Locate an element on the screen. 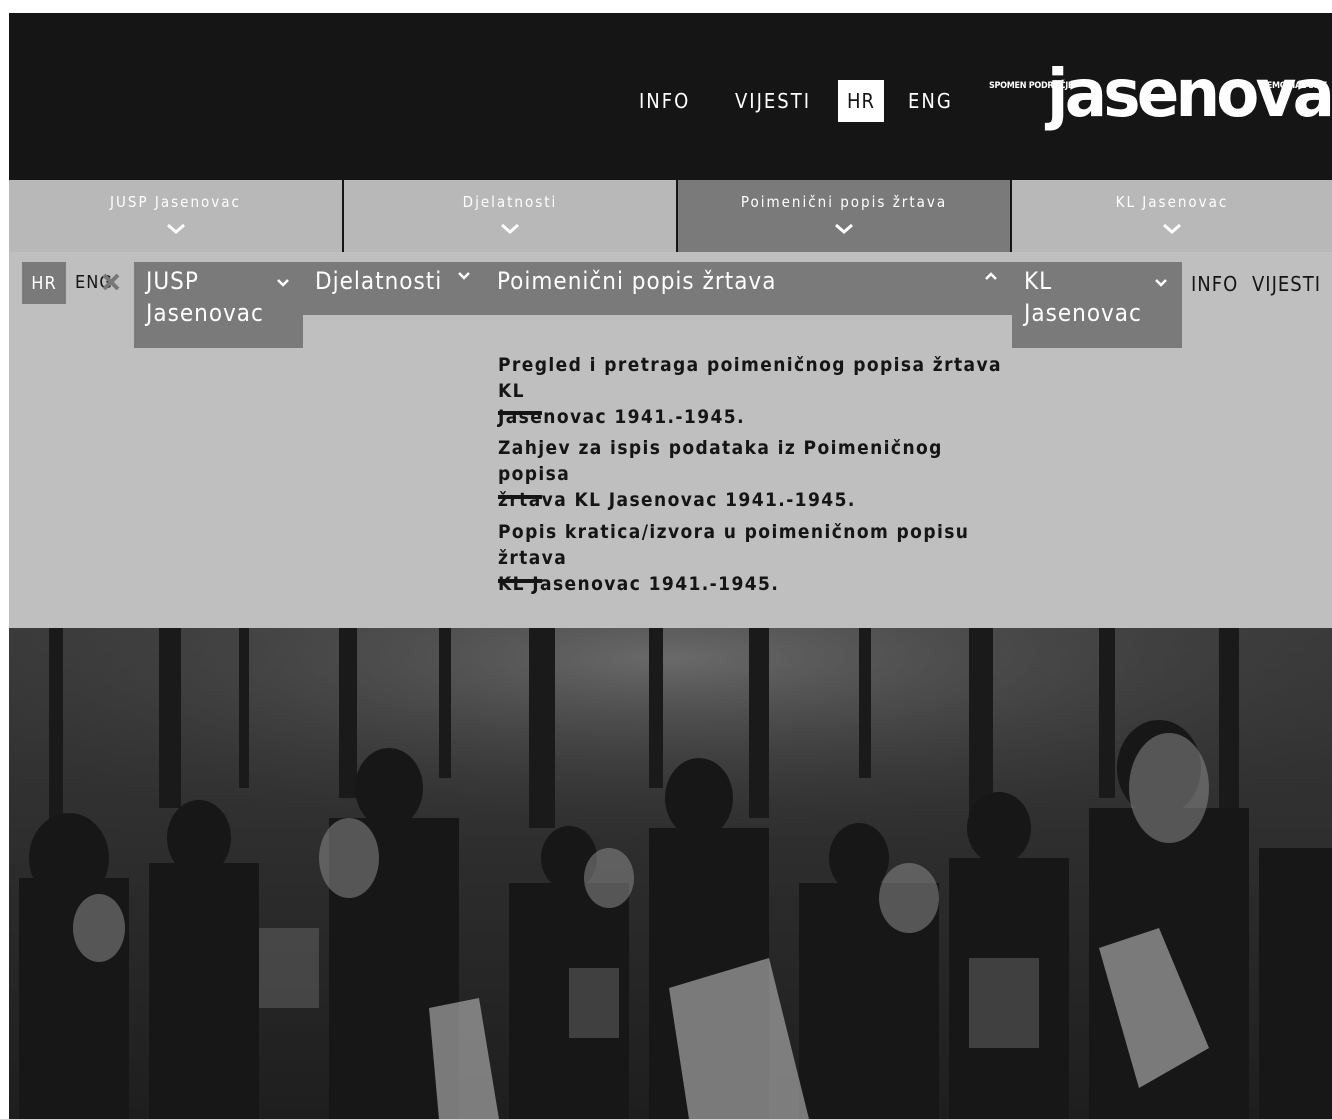 The image size is (1332, 1119). menu-kl-line1: KL is located at coordinates (1038, 281).